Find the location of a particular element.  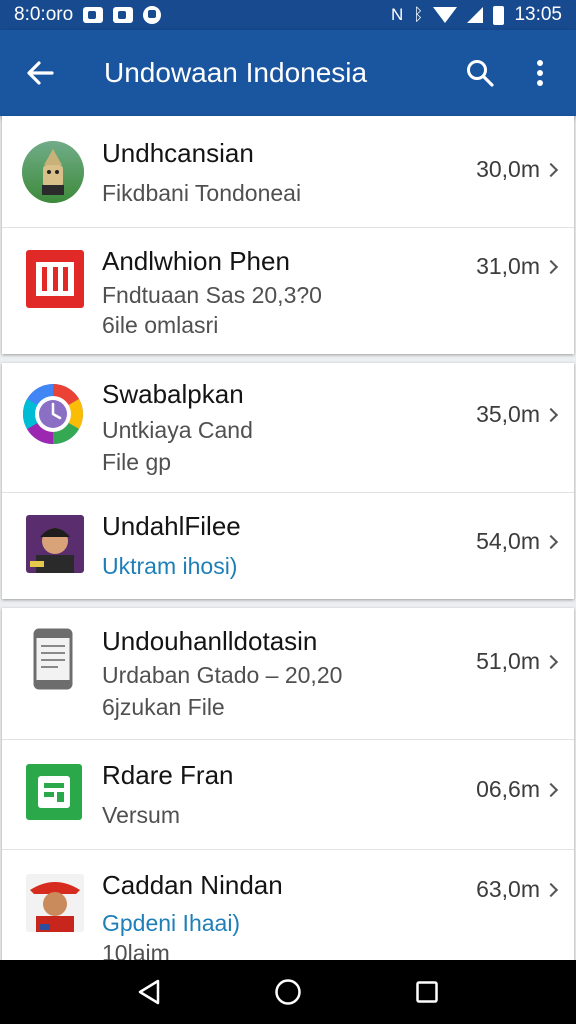

more-vert-icon is located at coordinates (540, 73).